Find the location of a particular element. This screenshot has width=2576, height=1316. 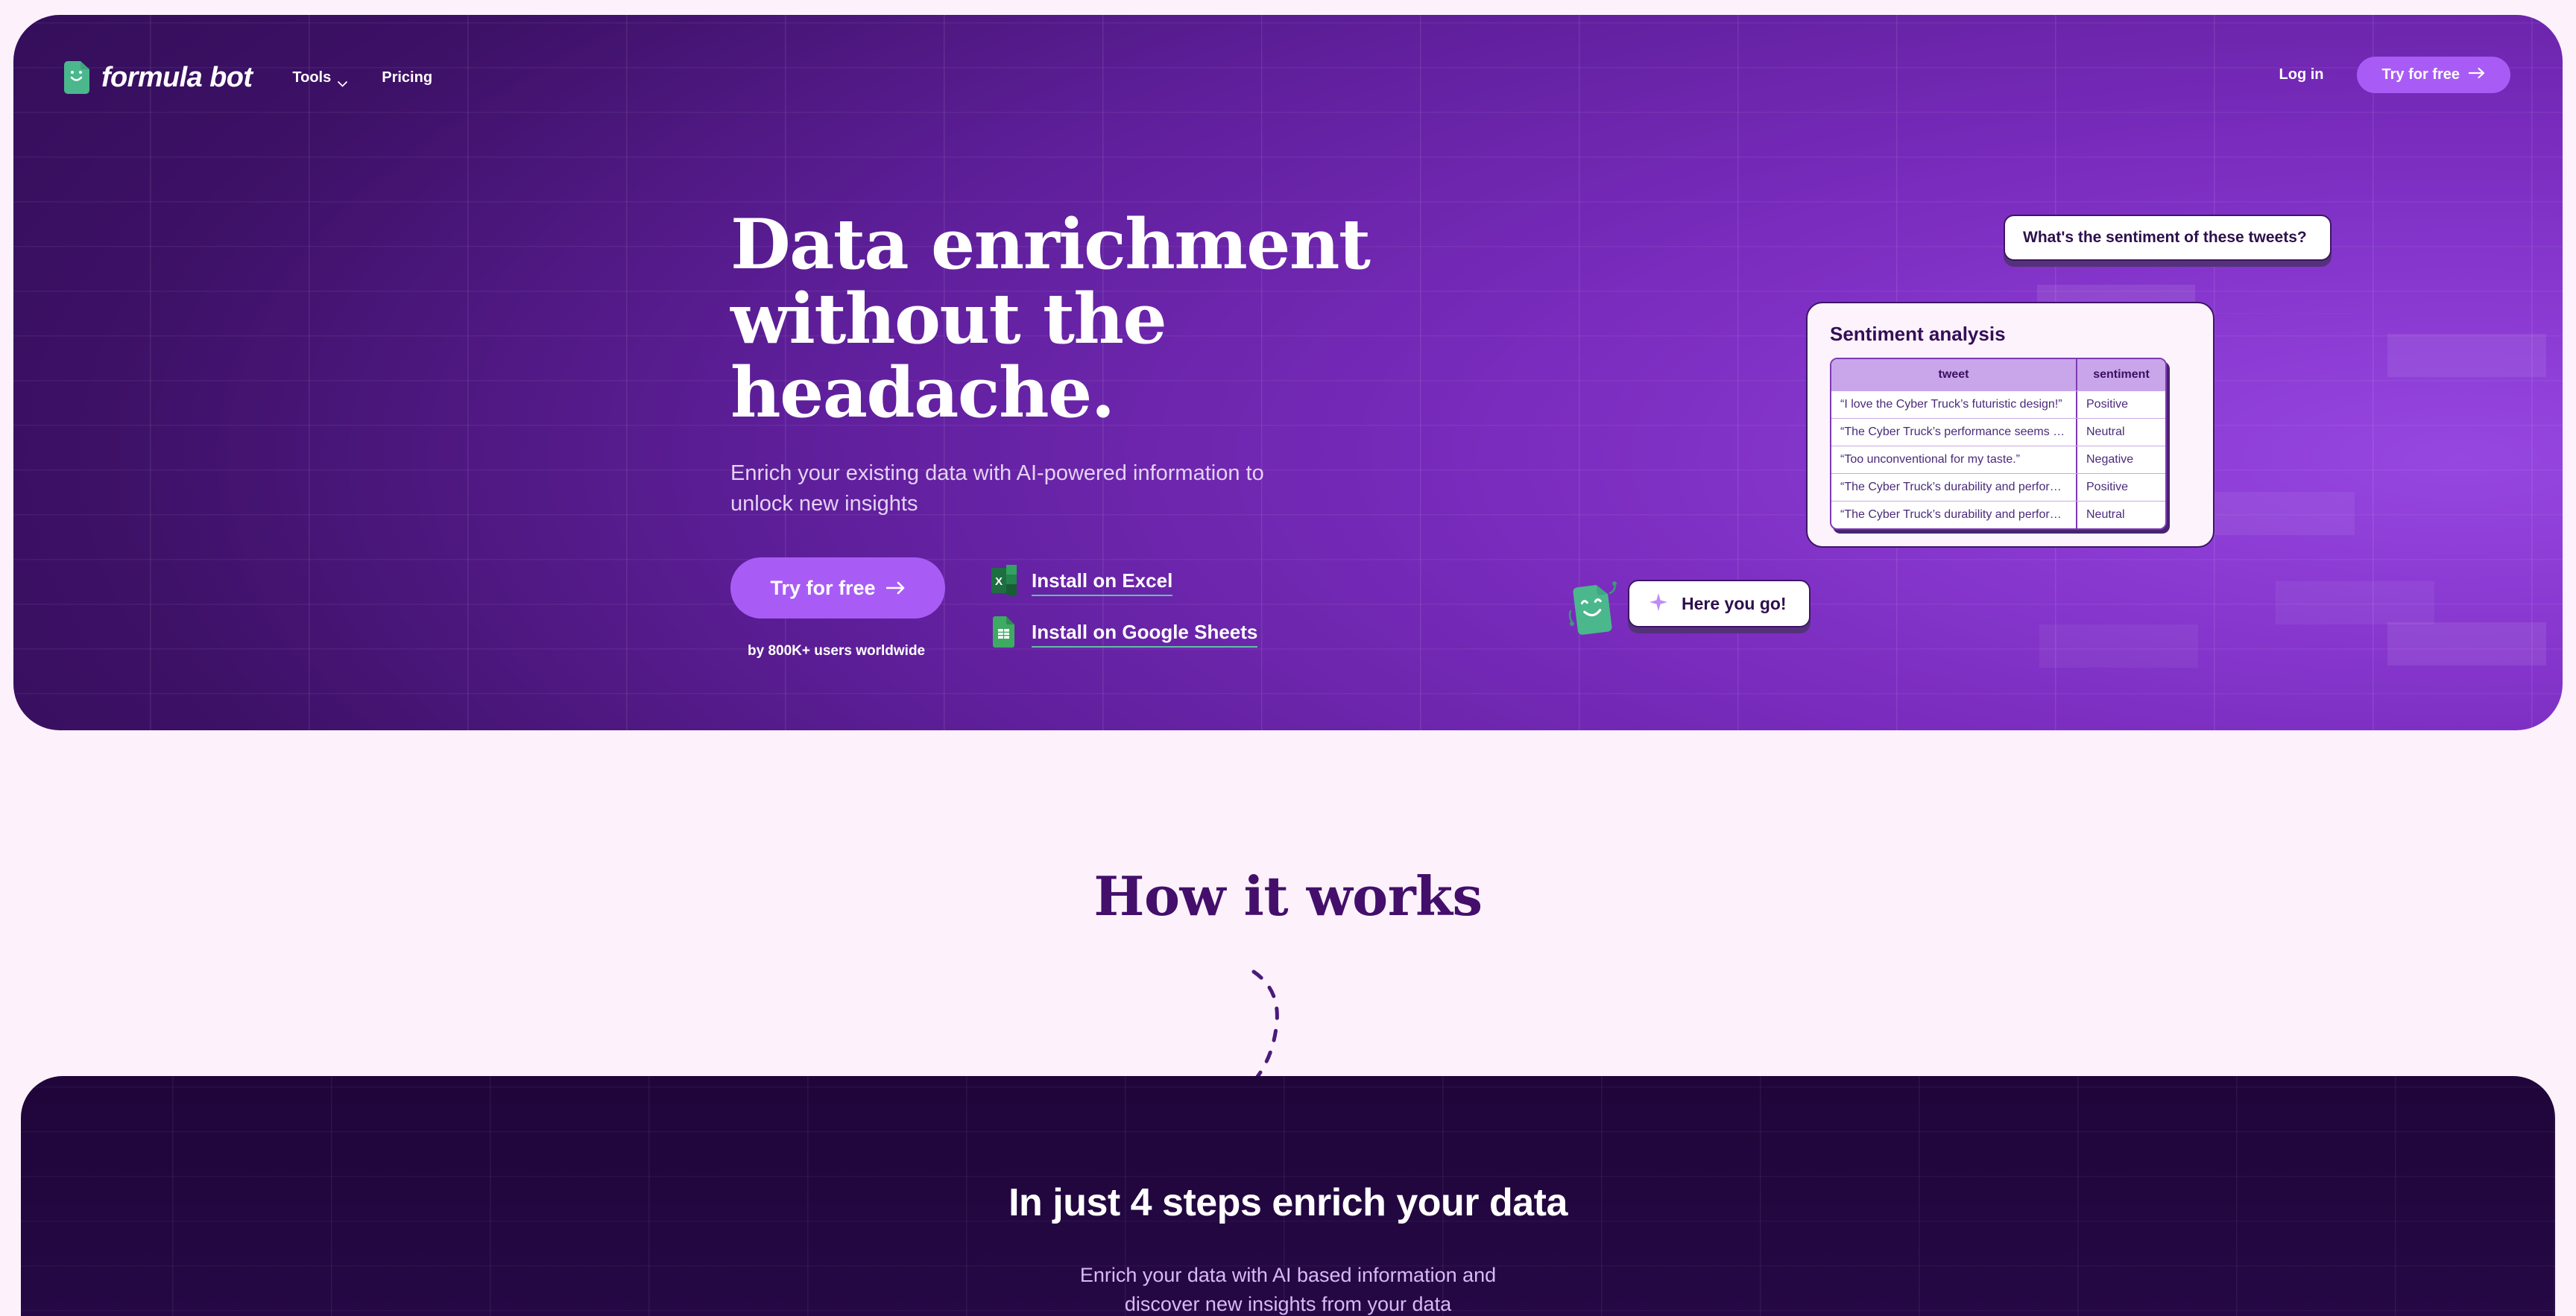

headline-line-1: Data enrichment is located at coordinates (1050, 244).